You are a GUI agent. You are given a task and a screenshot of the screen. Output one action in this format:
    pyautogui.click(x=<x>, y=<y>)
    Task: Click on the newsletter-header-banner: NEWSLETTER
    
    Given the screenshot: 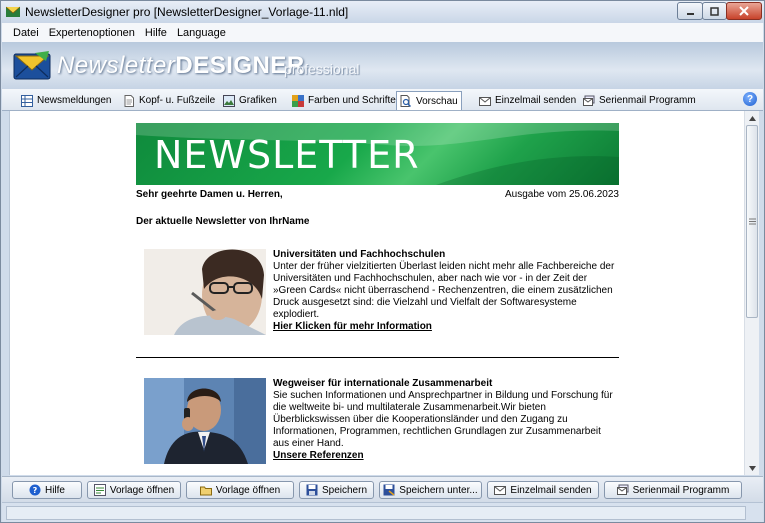 What is the action you would take?
    pyautogui.click(x=377, y=154)
    